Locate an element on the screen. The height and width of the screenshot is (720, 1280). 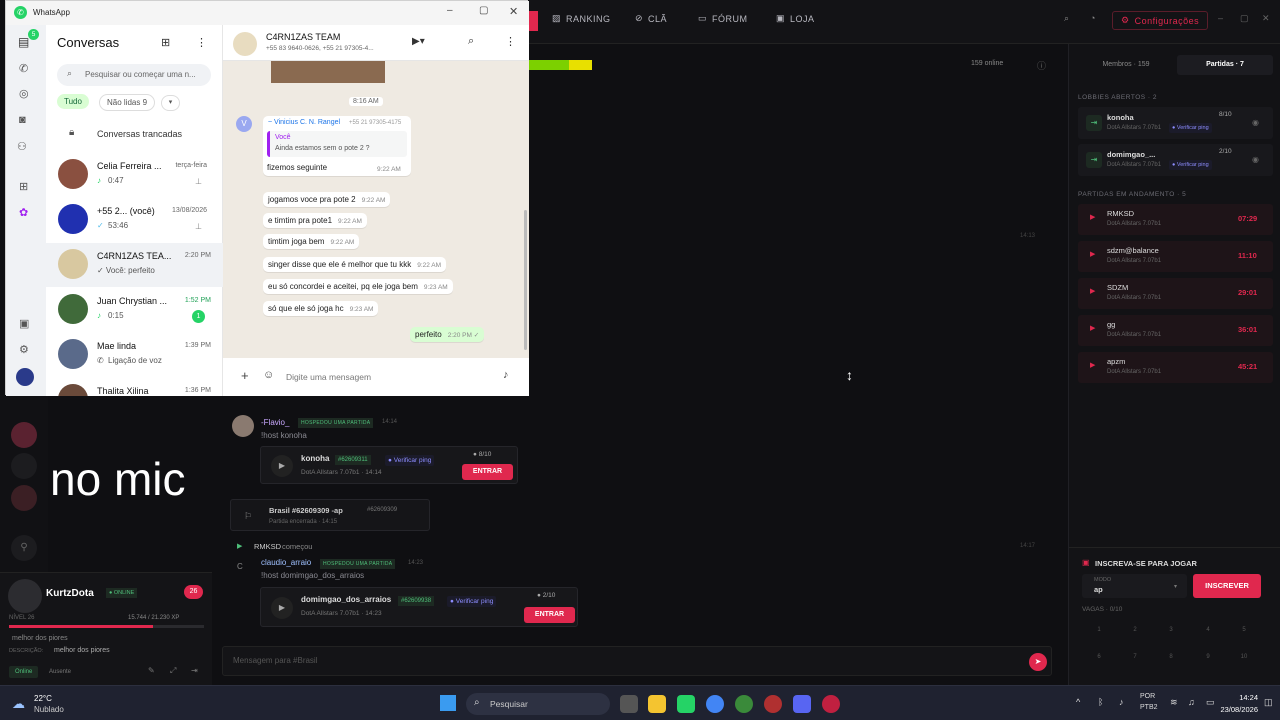
status-icon: ◎ is located at coordinates (24, 93).